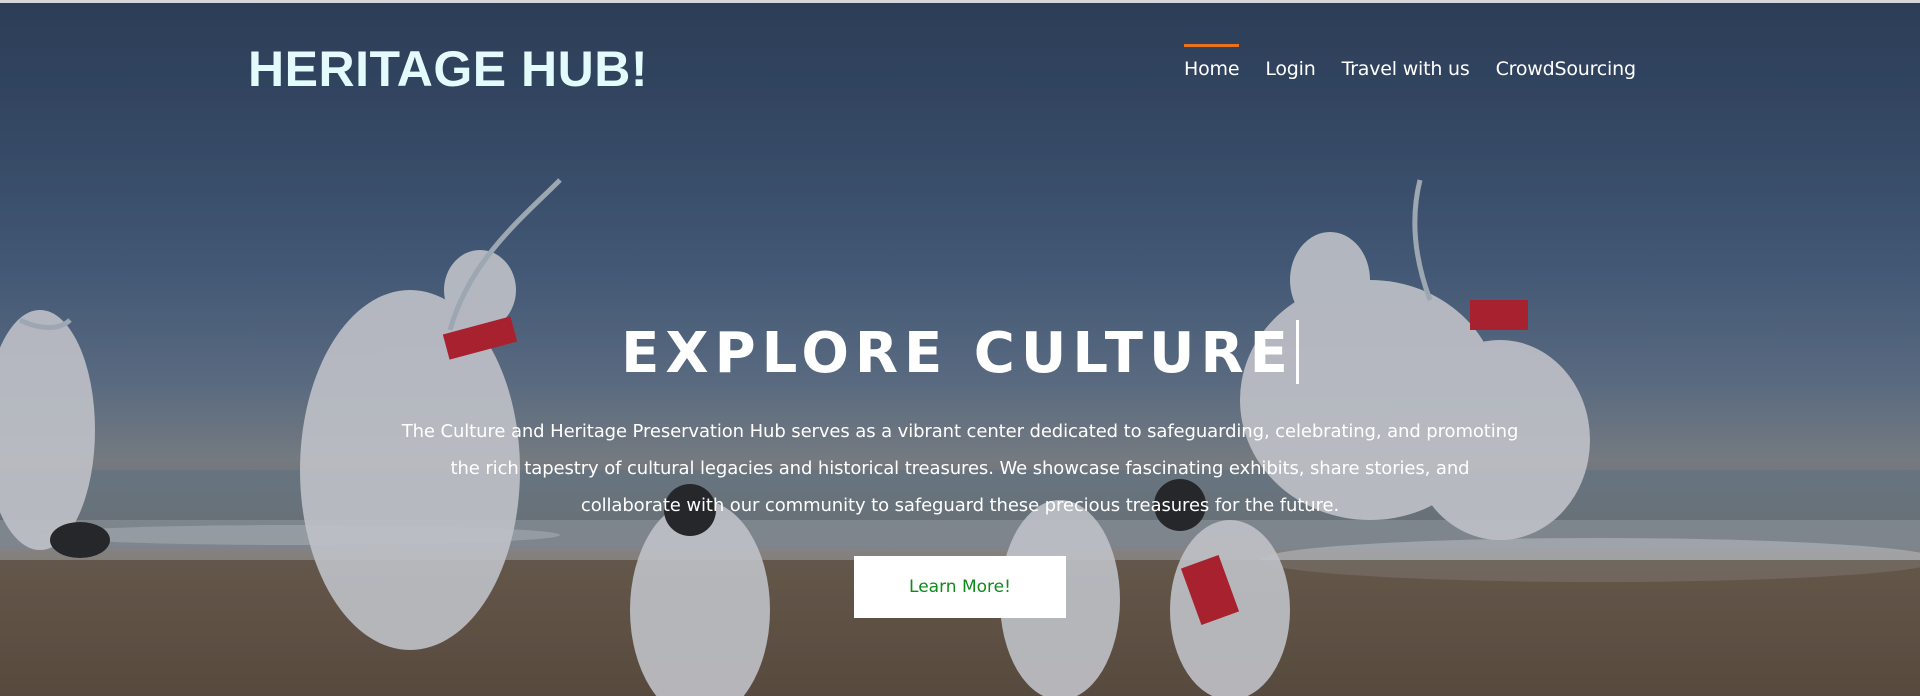 Image resolution: width=1920 pixels, height=696 pixels. I want to click on hero-headline: EXPLORE CULTURE, so click(960, 354).